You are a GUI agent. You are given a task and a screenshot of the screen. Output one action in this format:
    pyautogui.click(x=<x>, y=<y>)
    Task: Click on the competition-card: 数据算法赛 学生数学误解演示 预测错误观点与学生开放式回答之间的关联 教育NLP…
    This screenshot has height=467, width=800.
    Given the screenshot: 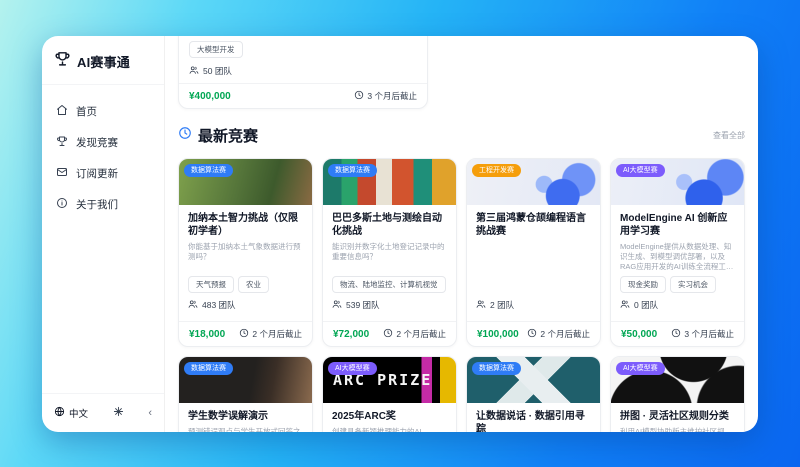 What is the action you would take?
    pyautogui.click(x=245, y=394)
    